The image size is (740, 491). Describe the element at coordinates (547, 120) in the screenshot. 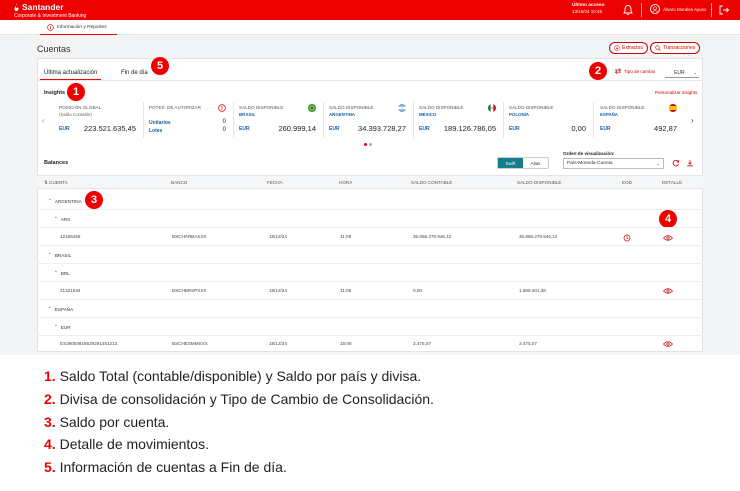

I see `insight-card-polonia: Saldo disponible Polonia EUR 0,00` at that location.